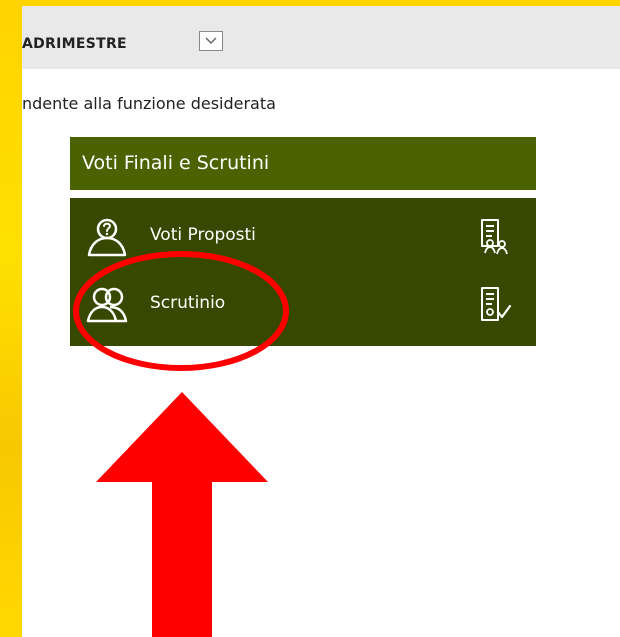 This screenshot has width=620, height=637. What do you see at coordinates (107, 305) in the screenshot?
I see `group-icon` at bounding box center [107, 305].